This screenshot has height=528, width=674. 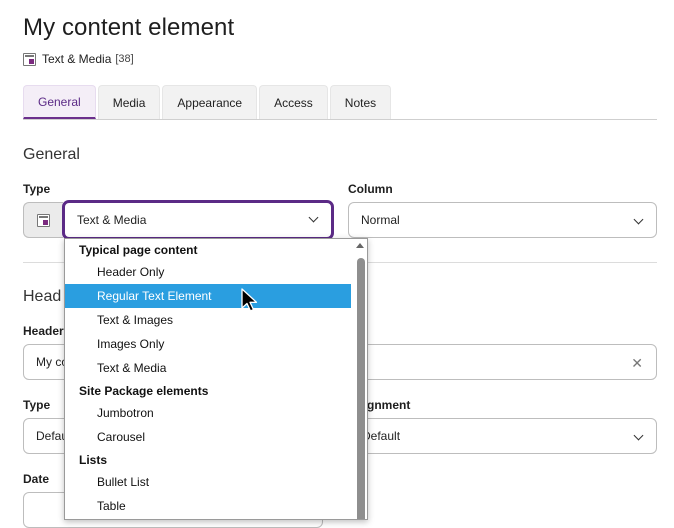 What do you see at coordinates (144, 391) in the screenshot?
I see `optgroup-site-package-elements: Site Package elements` at bounding box center [144, 391].